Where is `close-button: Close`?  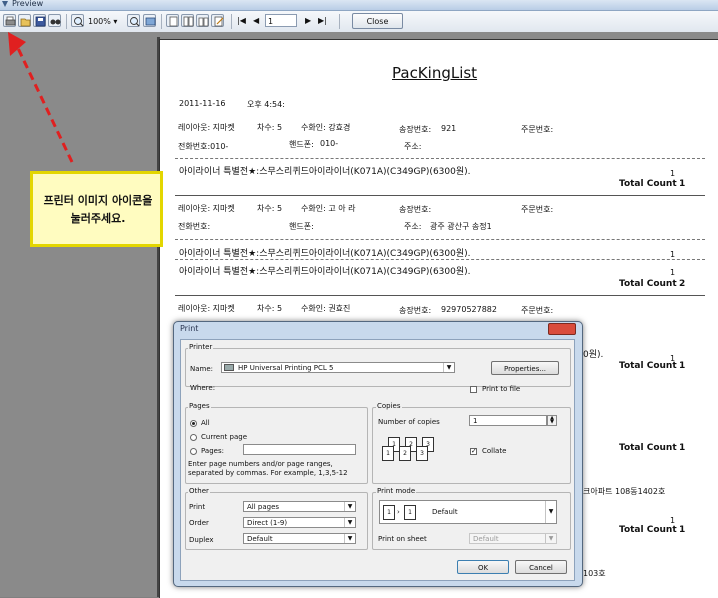 close-button: Close is located at coordinates (377, 21).